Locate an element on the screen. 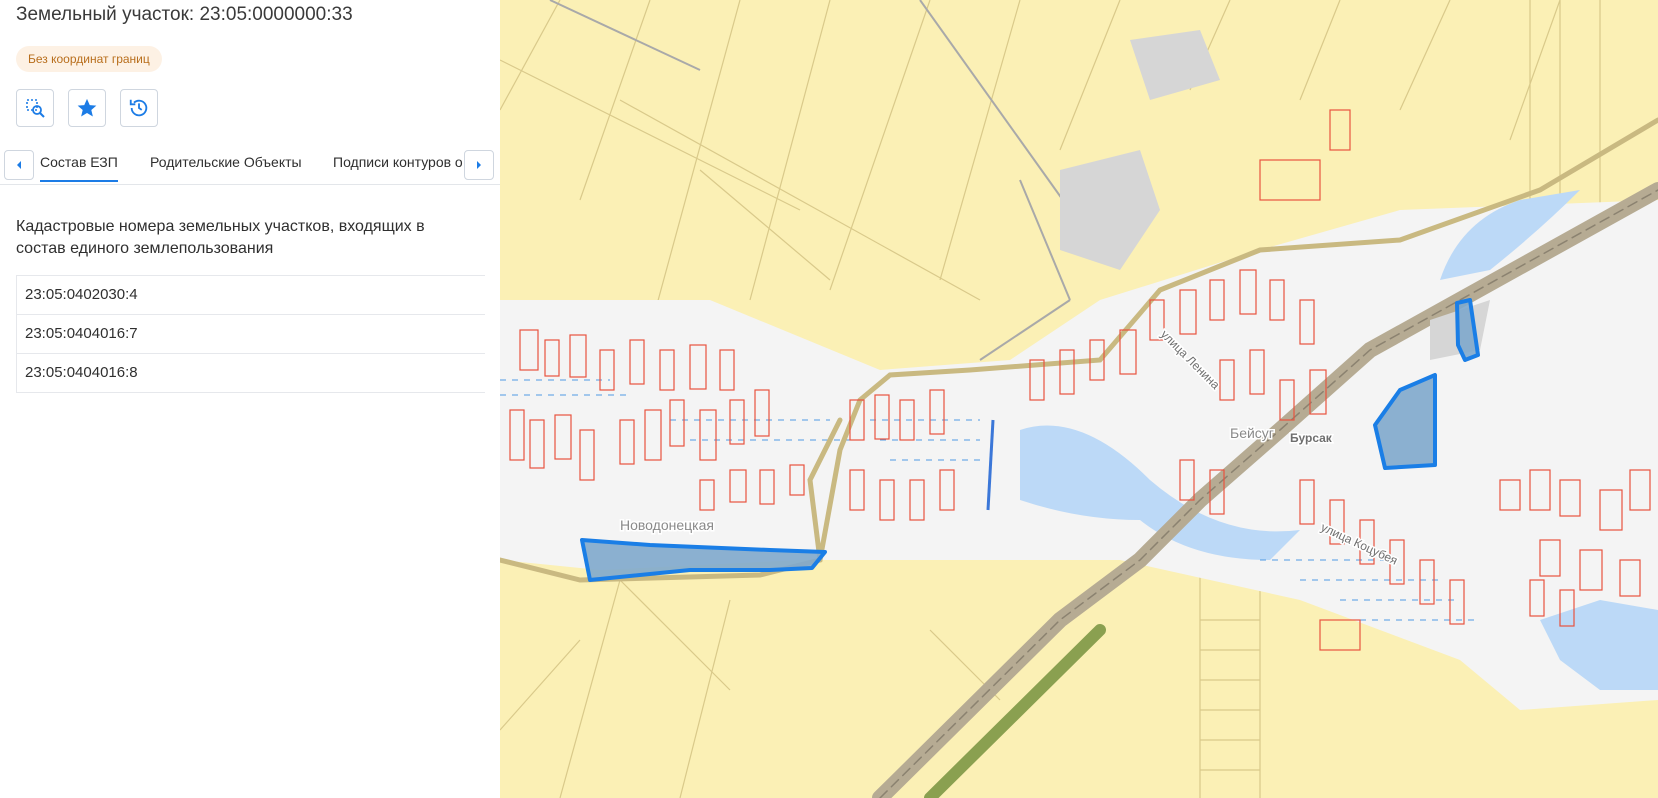  chevron-right-icon is located at coordinates (479, 165).